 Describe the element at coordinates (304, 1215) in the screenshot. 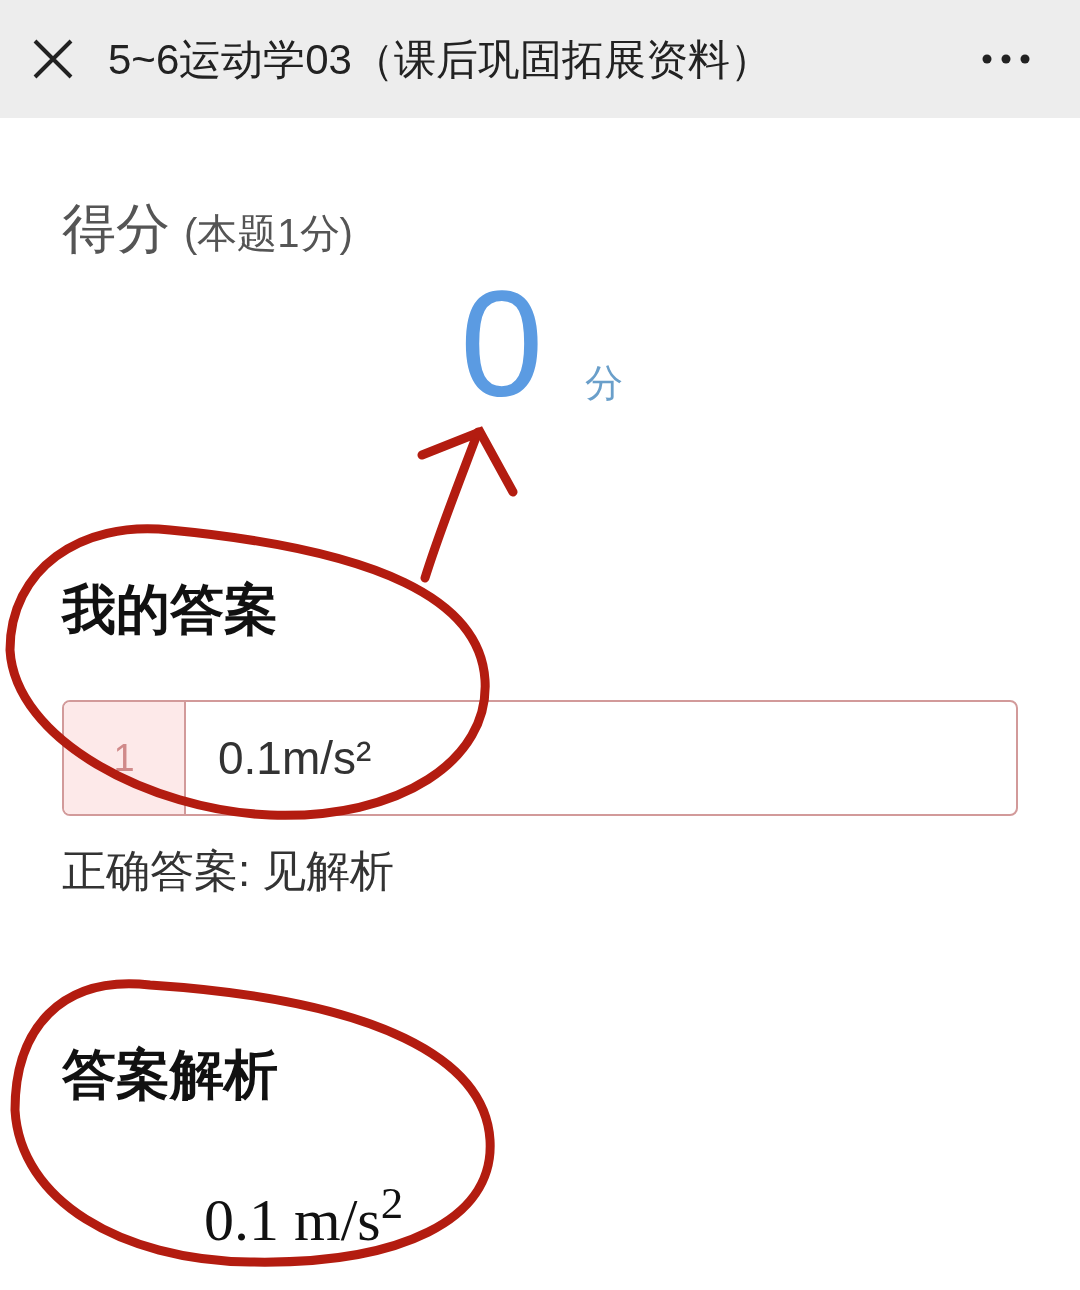

I see `analysis-text: 0.1 m/s$^{2}$` at that location.